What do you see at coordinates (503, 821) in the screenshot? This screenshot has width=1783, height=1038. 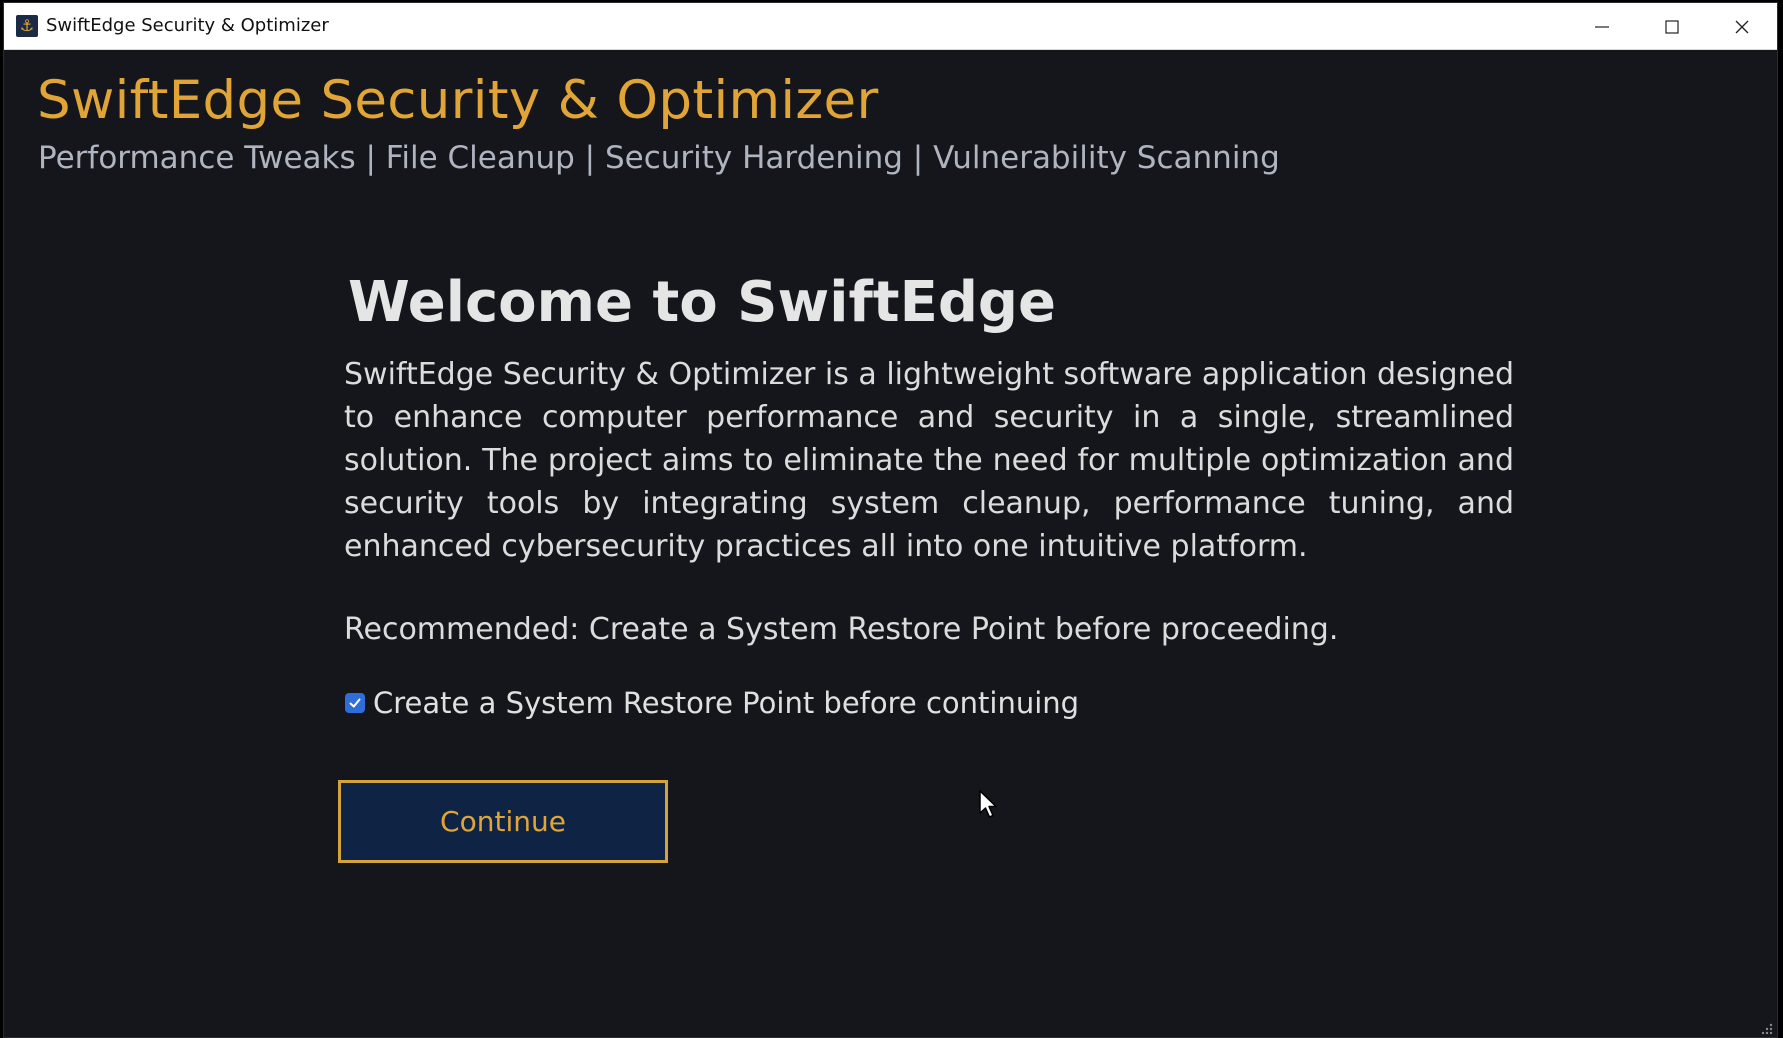 I see `continue-button: Continue` at bounding box center [503, 821].